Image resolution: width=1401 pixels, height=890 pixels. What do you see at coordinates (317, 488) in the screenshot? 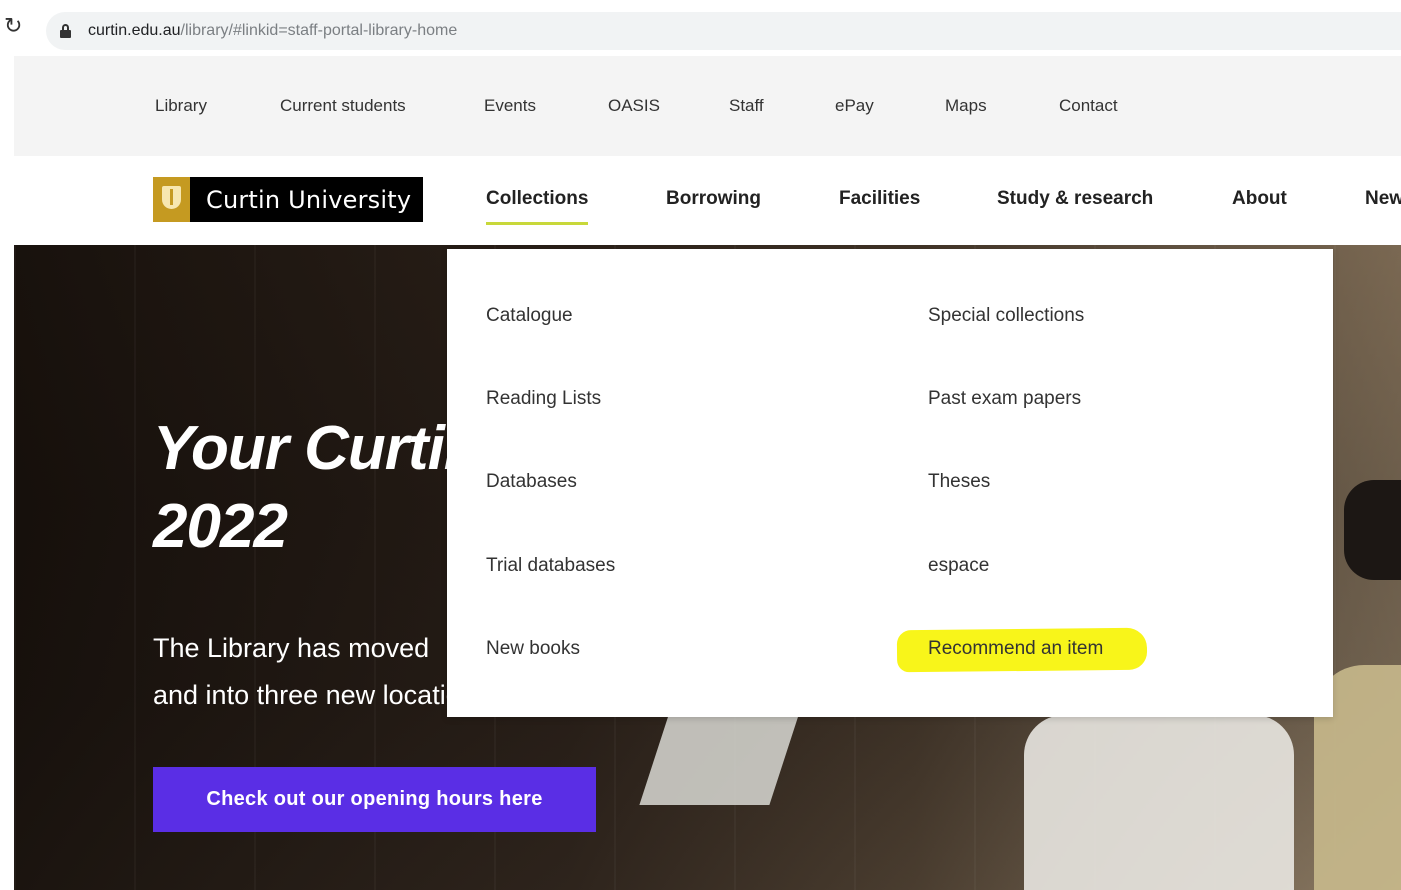
I see `hero-title: Your Curtin 2022` at bounding box center [317, 488].